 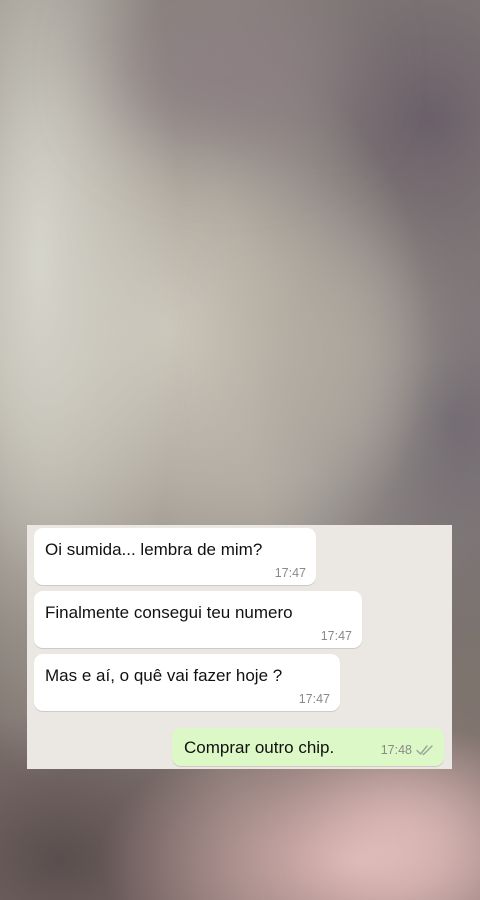 I want to click on incoming-message-bubble: Oi sumida... lembra de mim? 17:47, so click(x=175, y=556).